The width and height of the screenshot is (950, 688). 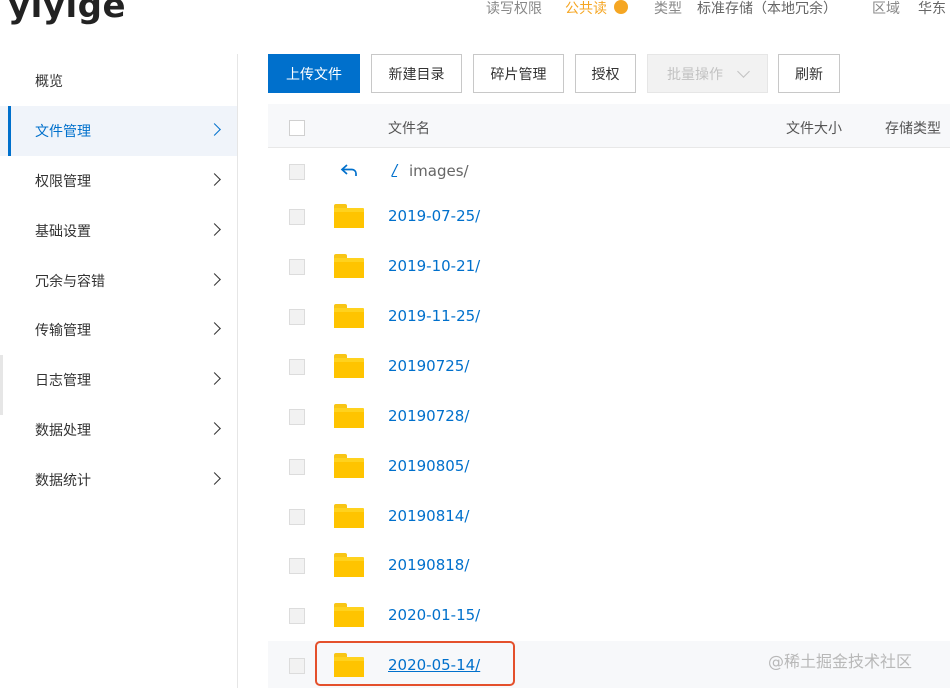 What do you see at coordinates (434, 615) in the screenshot?
I see `folder-link: 2020-01-15/` at bounding box center [434, 615].